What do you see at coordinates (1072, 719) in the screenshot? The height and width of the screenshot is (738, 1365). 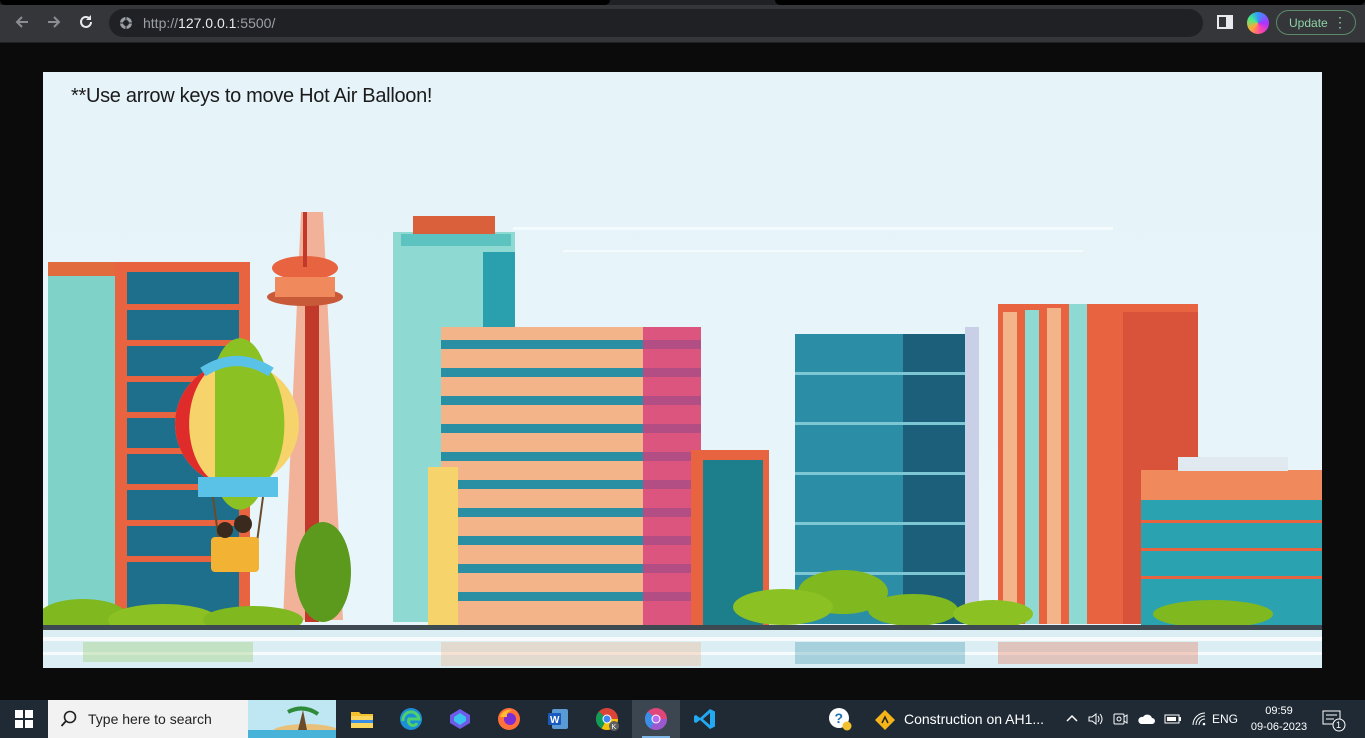 I see `chevron-up-icon` at bounding box center [1072, 719].